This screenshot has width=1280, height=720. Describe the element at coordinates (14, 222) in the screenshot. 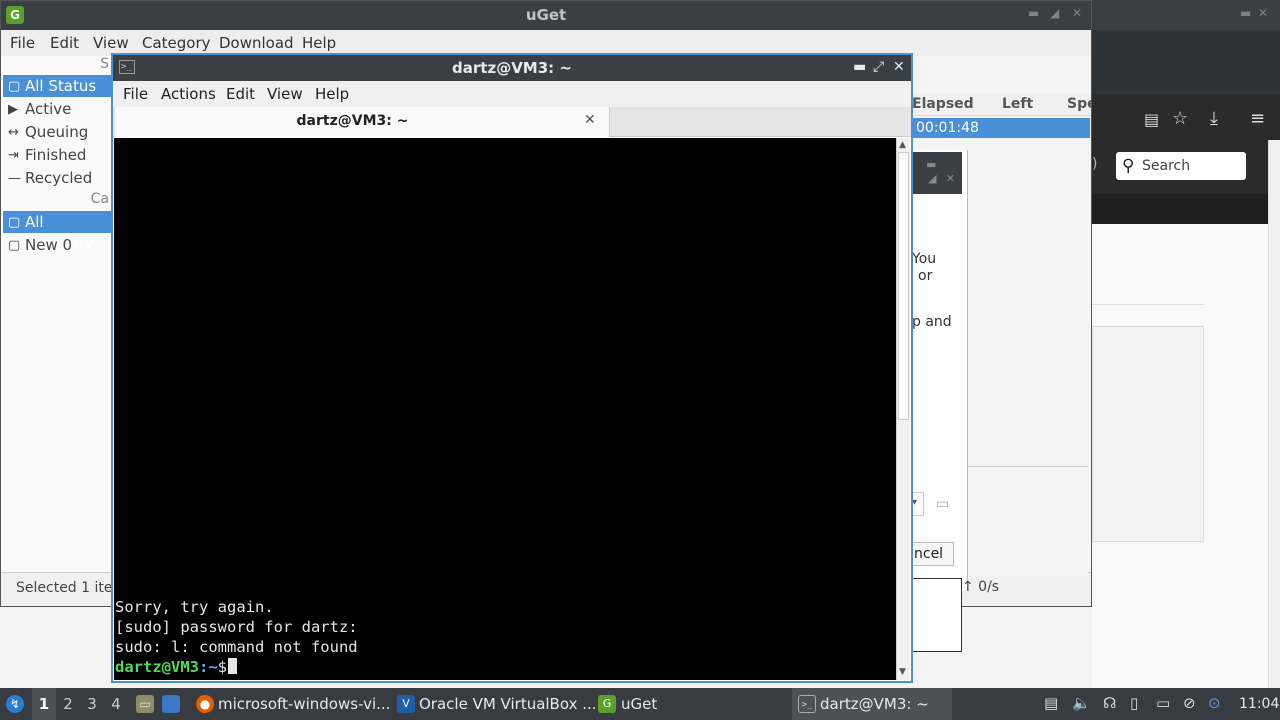

I see `all-category-icon: ▢` at that location.